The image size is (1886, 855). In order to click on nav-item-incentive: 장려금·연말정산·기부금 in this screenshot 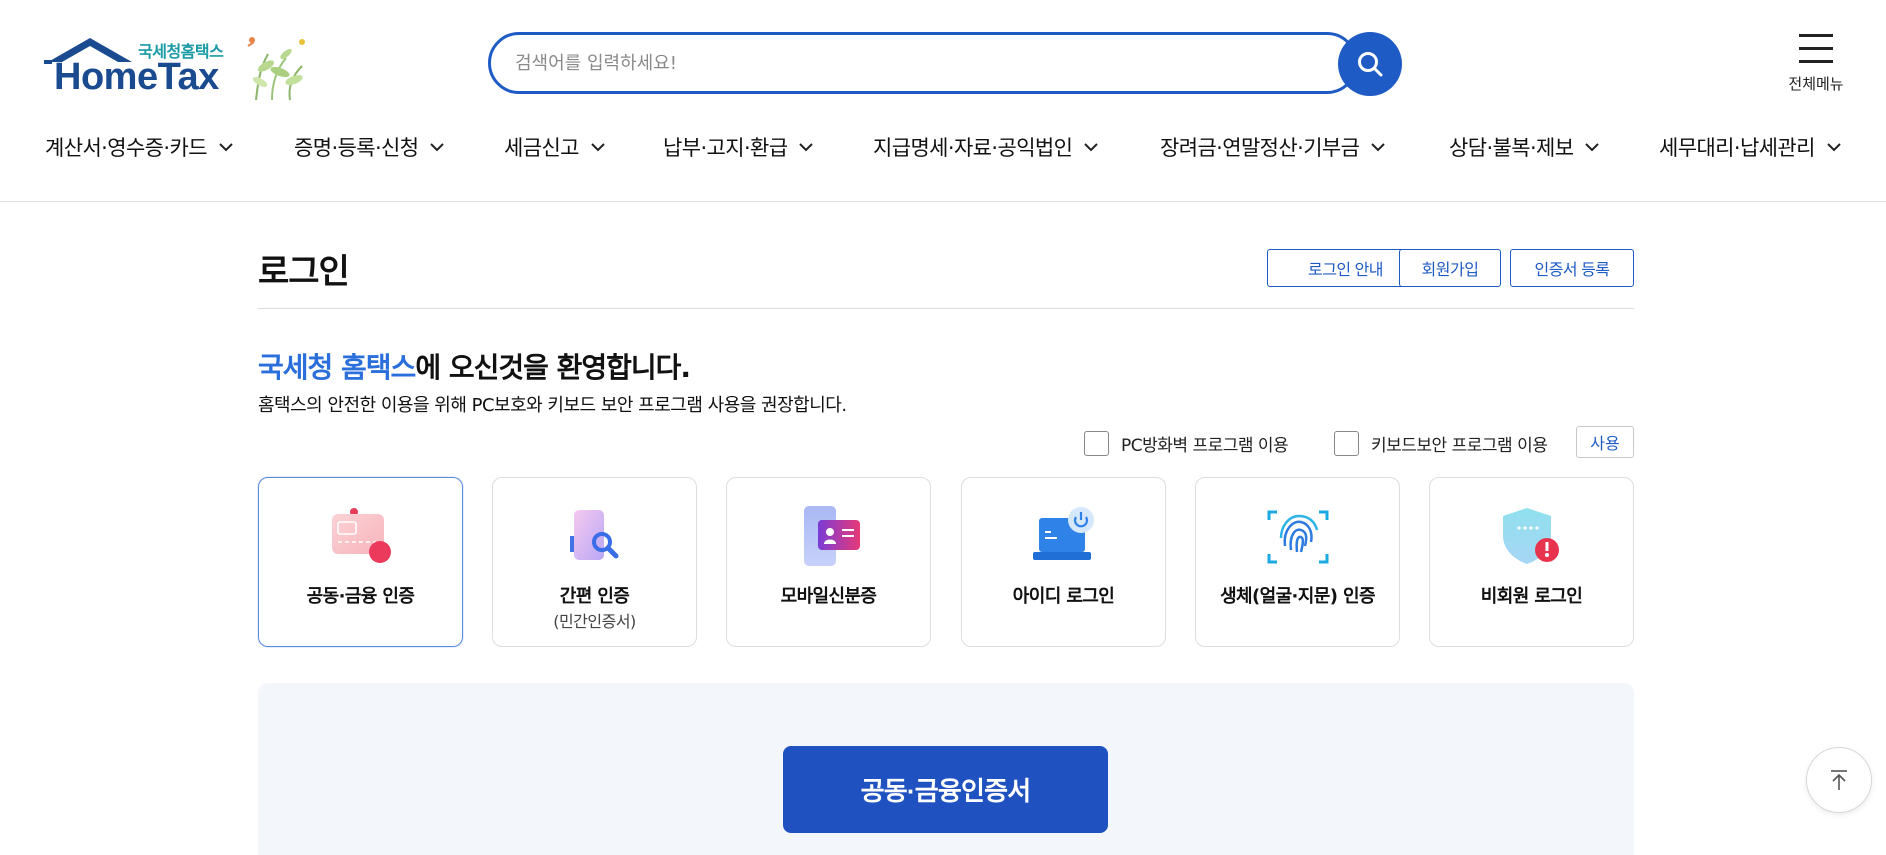, I will do `click(1273, 147)`.